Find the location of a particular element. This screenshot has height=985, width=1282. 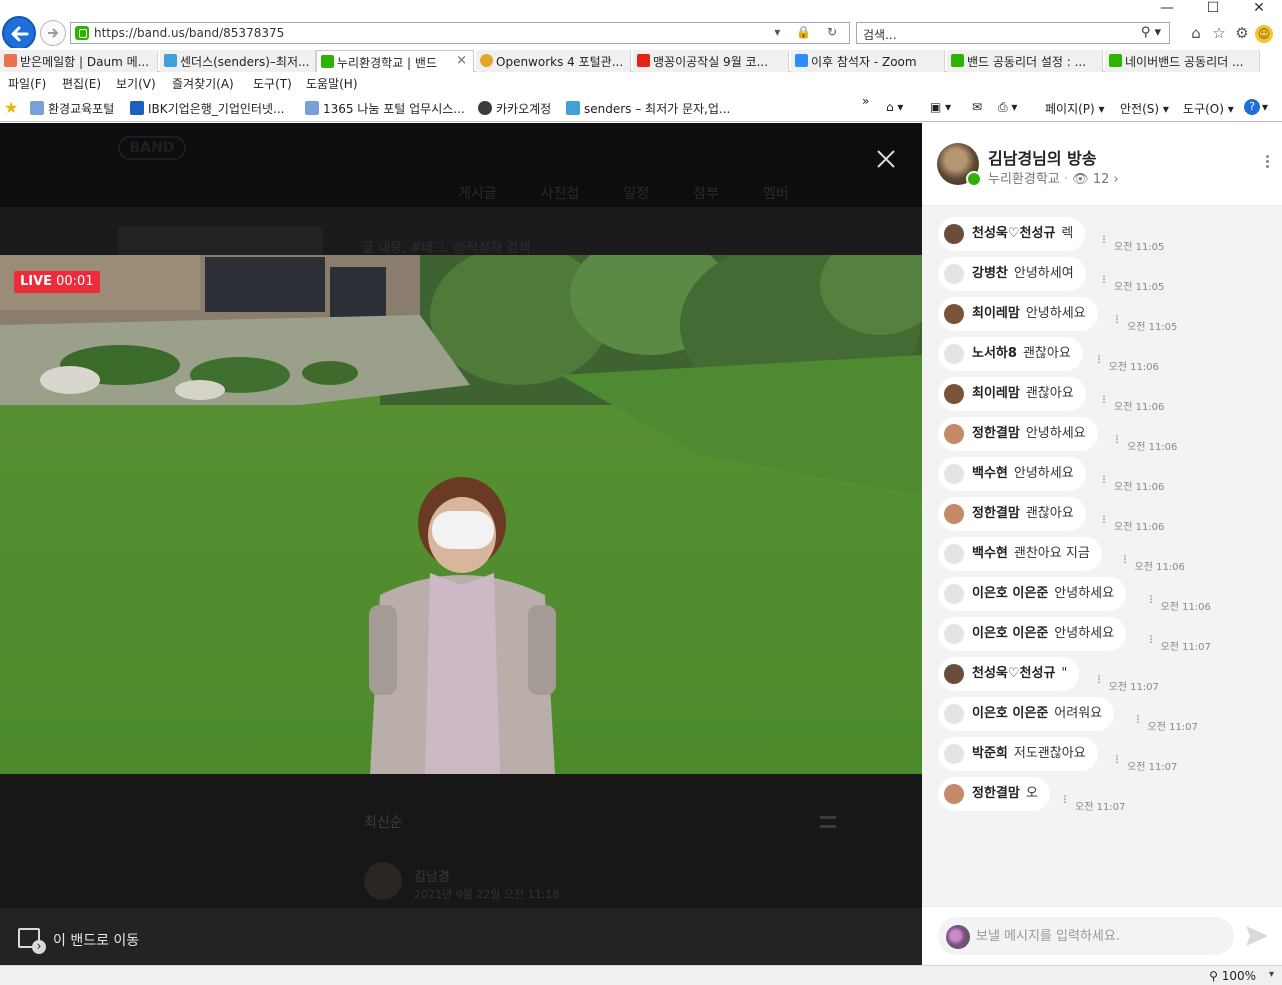

zoom-dropdown-icon: ▾ is located at coordinates (1271, 974).